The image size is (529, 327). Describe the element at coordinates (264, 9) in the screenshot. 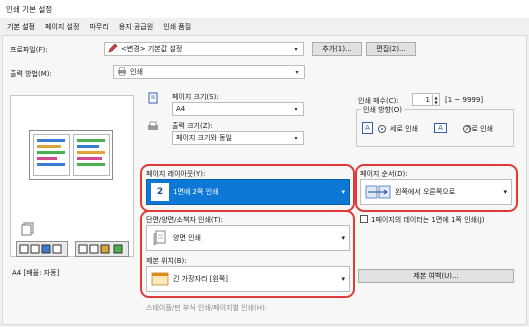

I see `title-bar: 인쇄 기본 설정` at that location.